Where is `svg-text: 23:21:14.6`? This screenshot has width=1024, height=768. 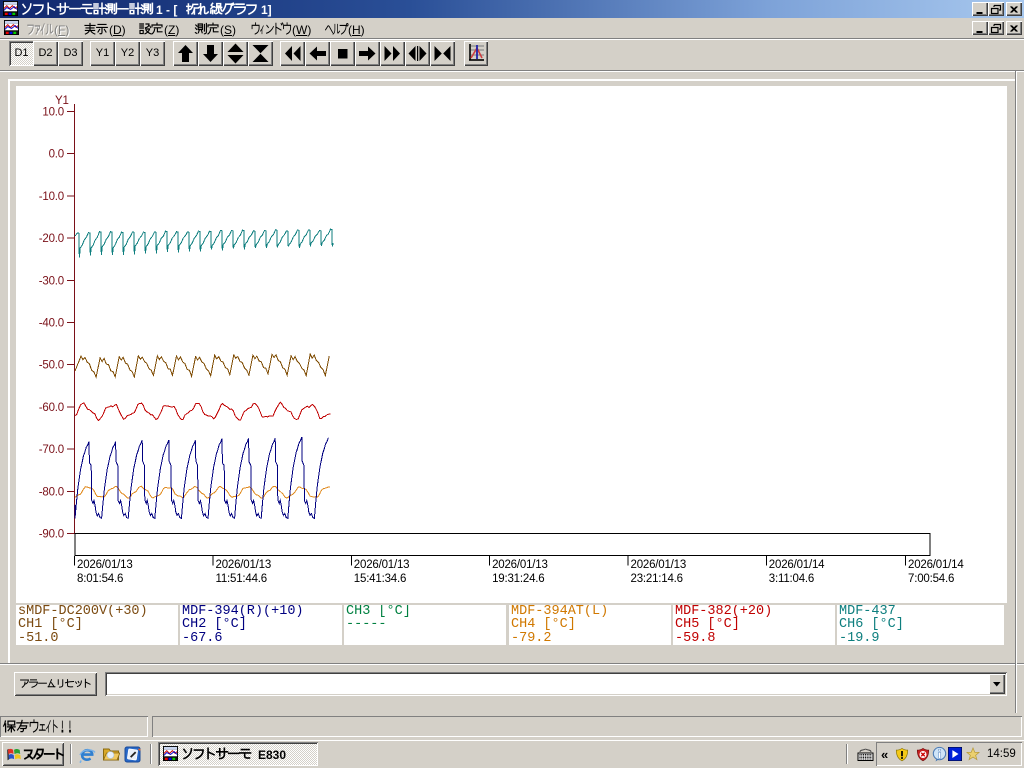
svg-text: 23:21:14.6 is located at coordinates (657, 579).